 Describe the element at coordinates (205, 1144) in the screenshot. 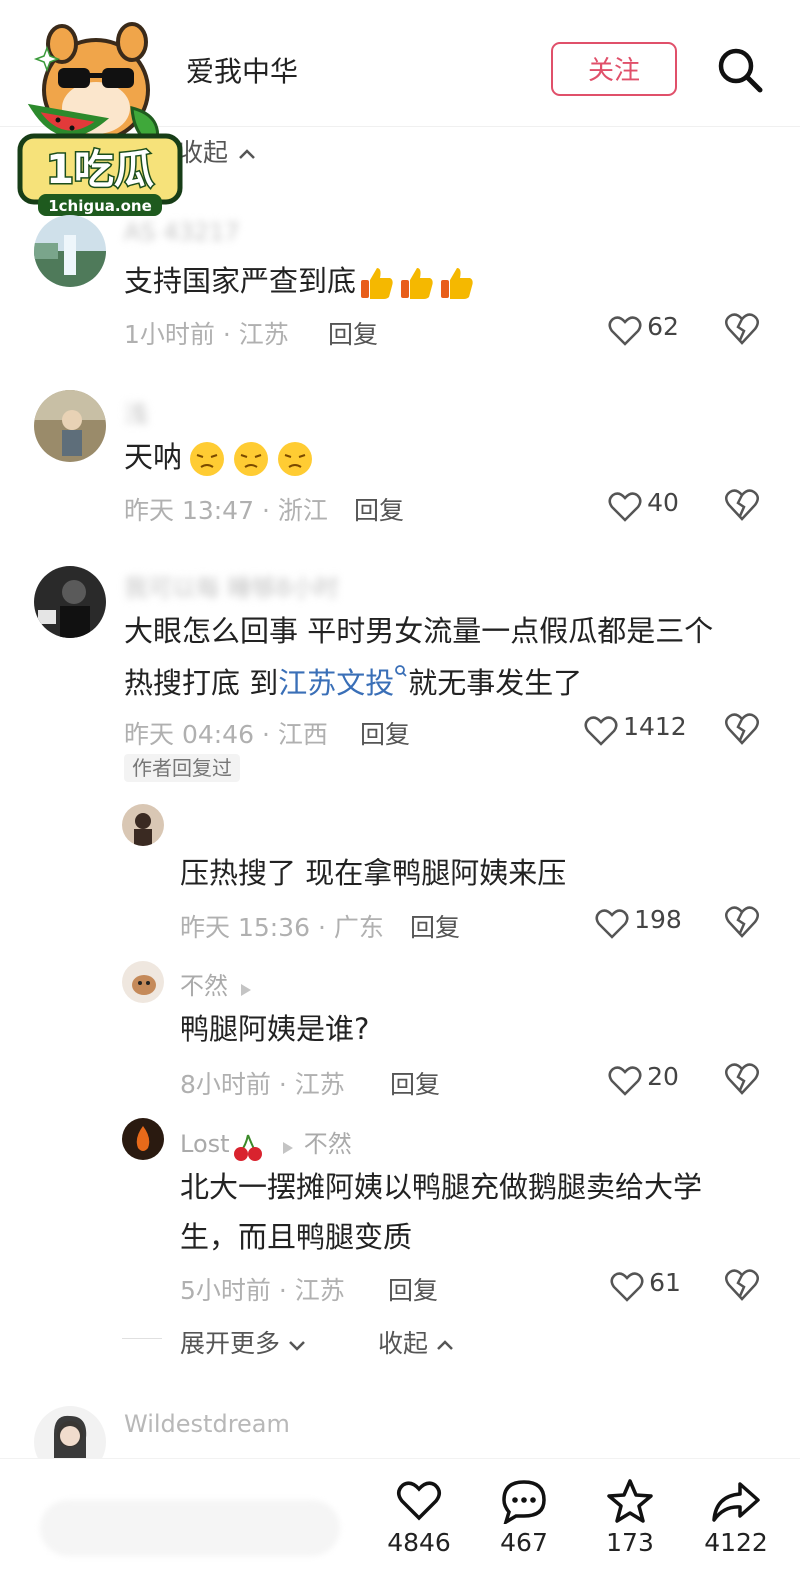

I see `reply-username: Lost` at that location.